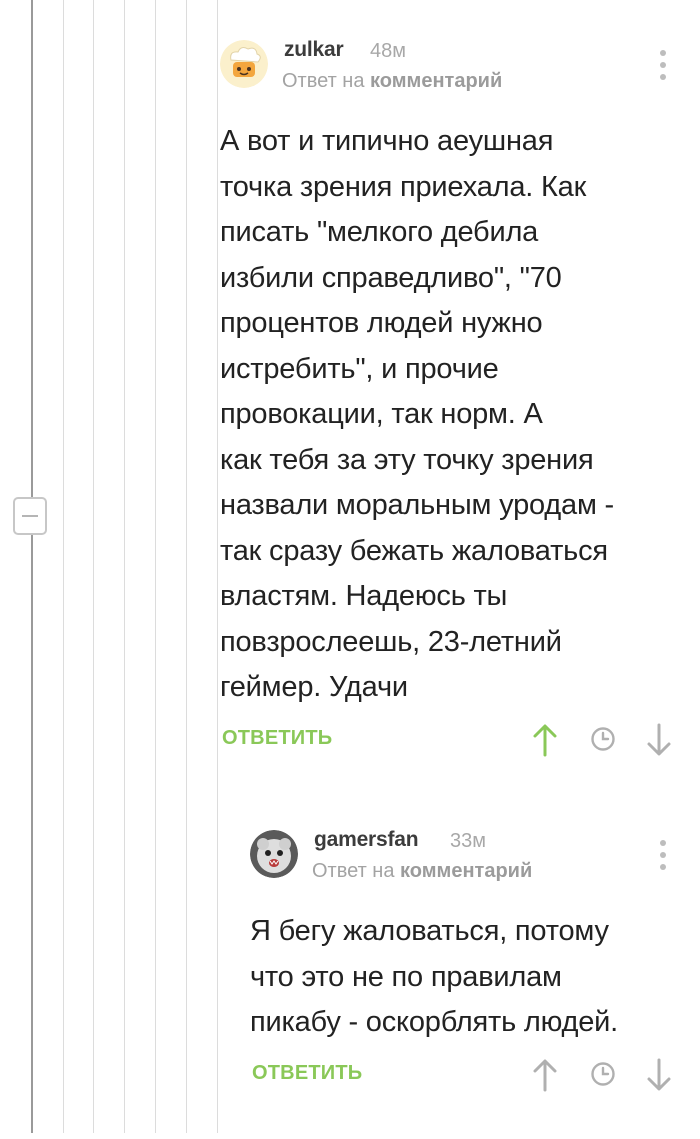 This screenshot has width=700, height=1139. What do you see at coordinates (450, 66) in the screenshot?
I see `comment-header: zulkar 48м Ответ на комментарий` at bounding box center [450, 66].